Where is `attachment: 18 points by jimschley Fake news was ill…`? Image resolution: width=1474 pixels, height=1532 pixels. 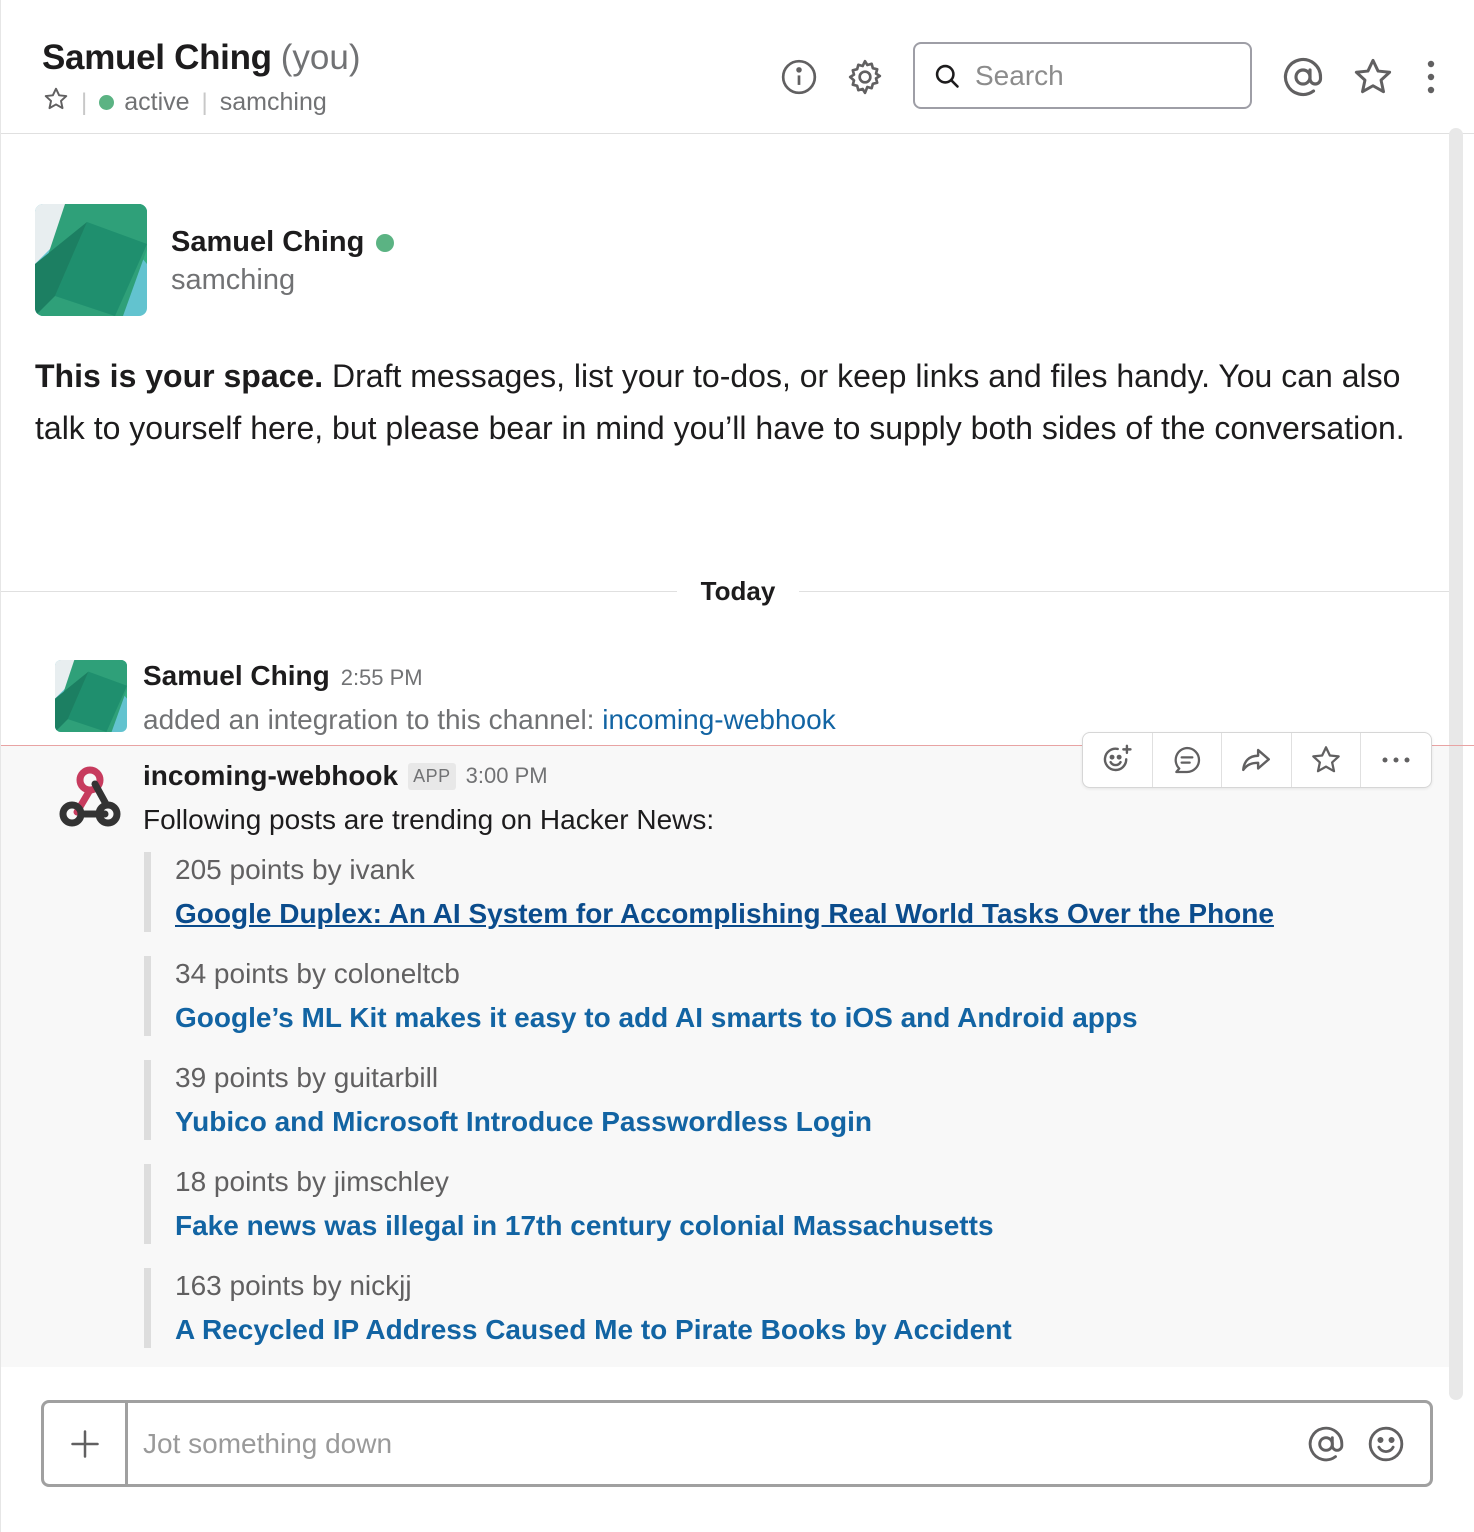
attachment: 18 points by jimschley Fake news was ill… is located at coordinates (744, 1204).